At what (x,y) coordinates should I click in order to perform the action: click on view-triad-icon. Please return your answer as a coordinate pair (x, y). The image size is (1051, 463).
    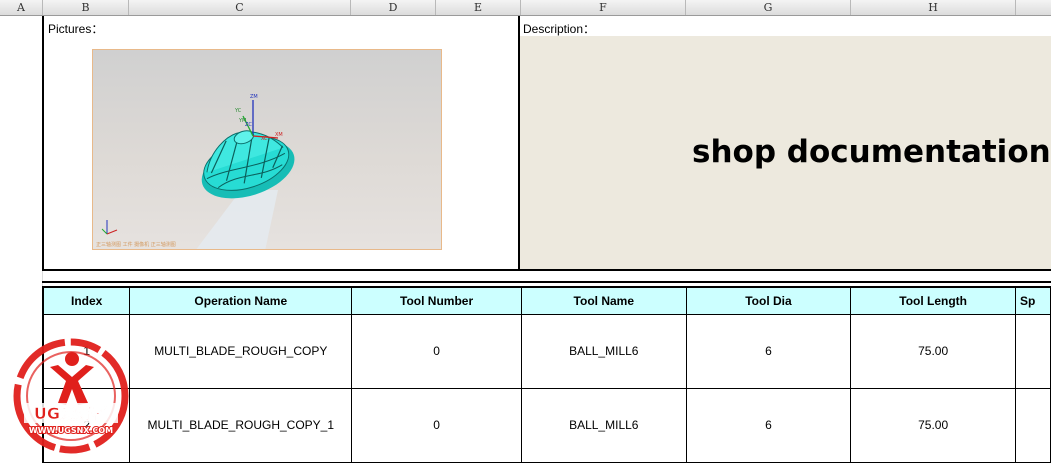
    Looking at the image, I should click on (109, 227).